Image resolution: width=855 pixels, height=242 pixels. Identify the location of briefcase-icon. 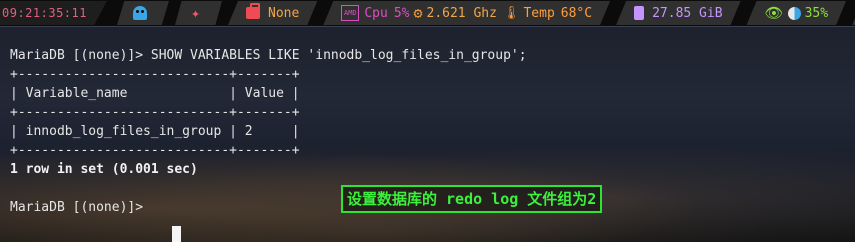
(253, 13).